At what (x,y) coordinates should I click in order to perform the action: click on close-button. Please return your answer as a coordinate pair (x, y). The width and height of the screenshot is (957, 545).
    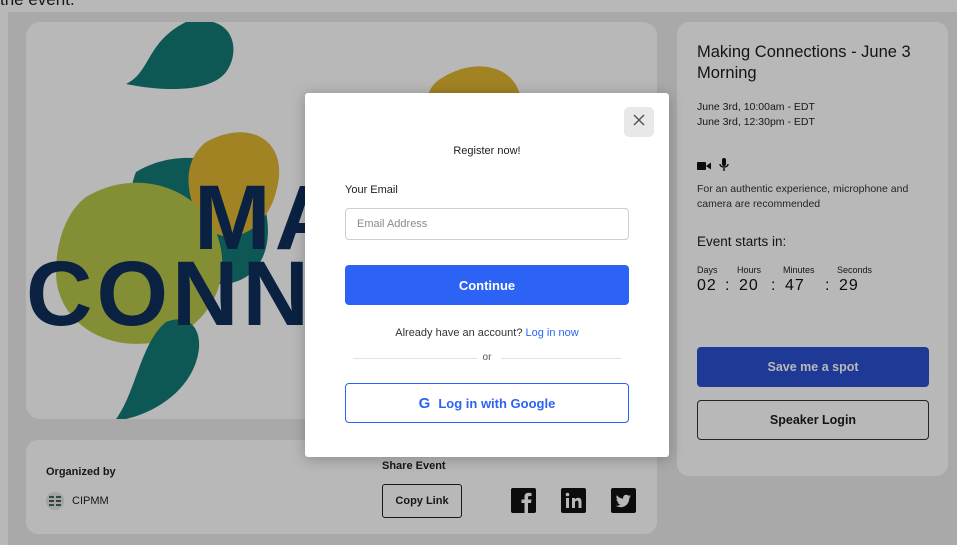
    Looking at the image, I should click on (639, 122).